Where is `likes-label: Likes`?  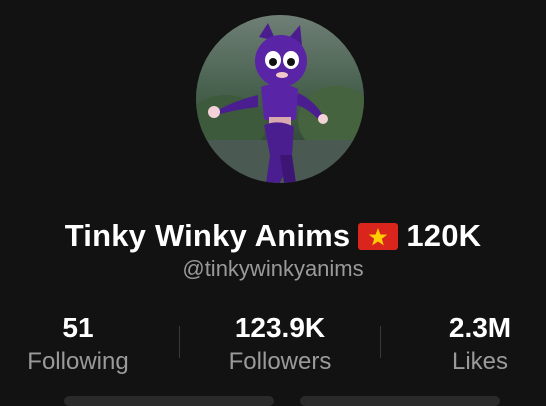 likes-label: Likes is located at coordinates (480, 361).